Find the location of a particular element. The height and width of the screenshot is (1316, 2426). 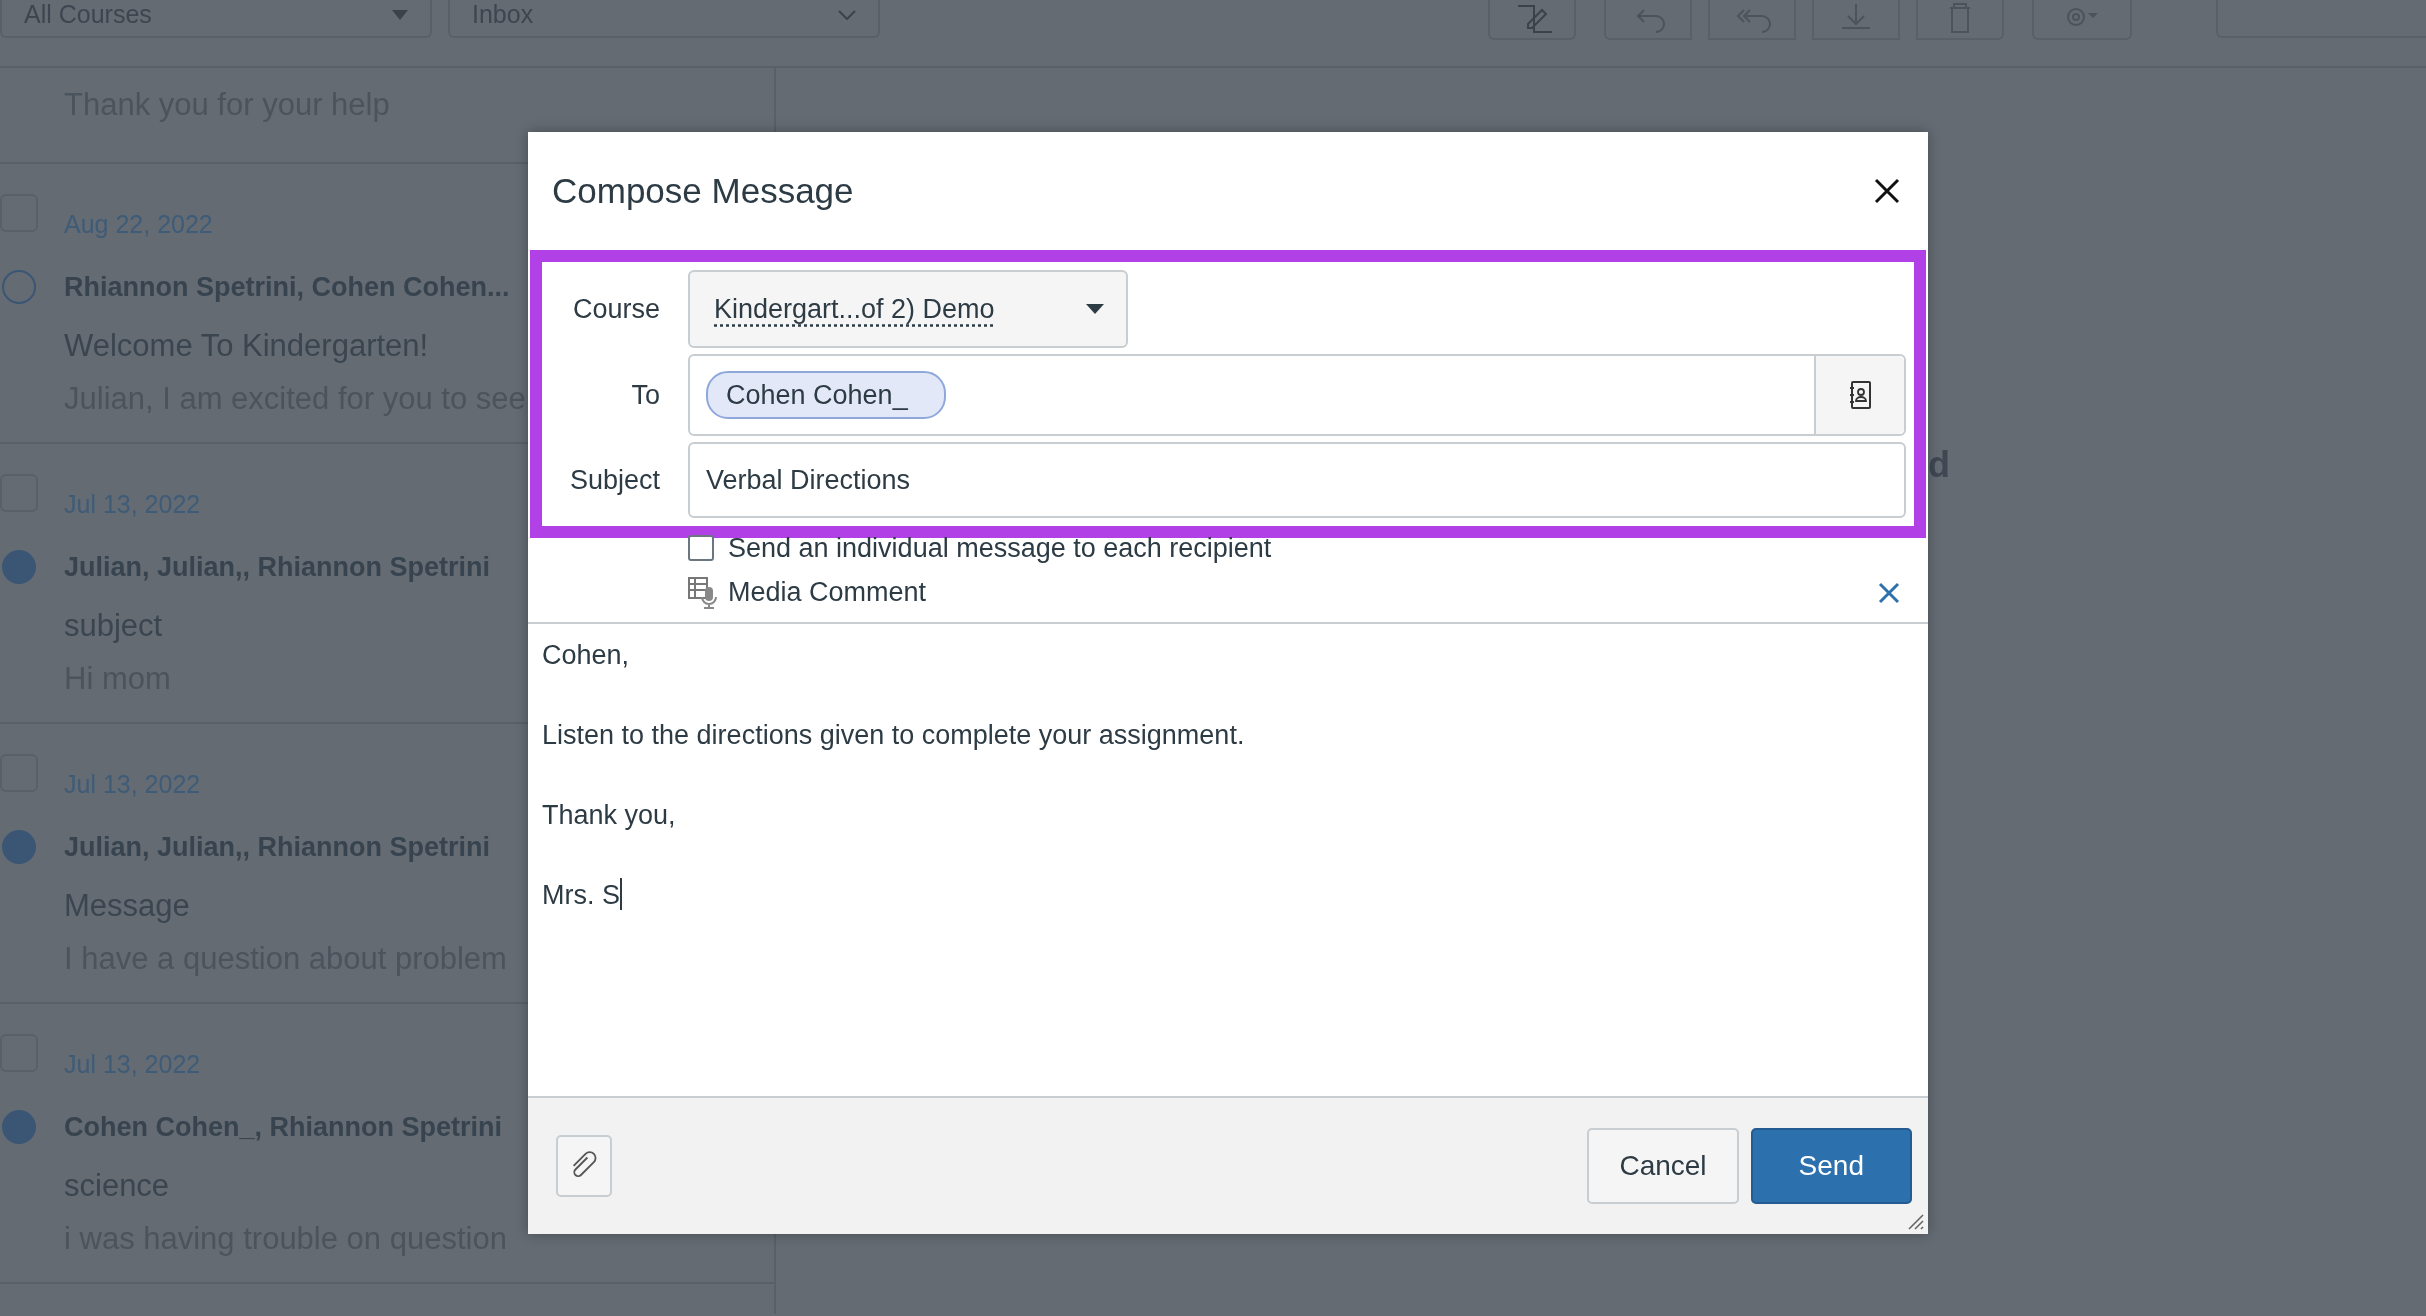

field-label: To is located at coordinates (645, 395).